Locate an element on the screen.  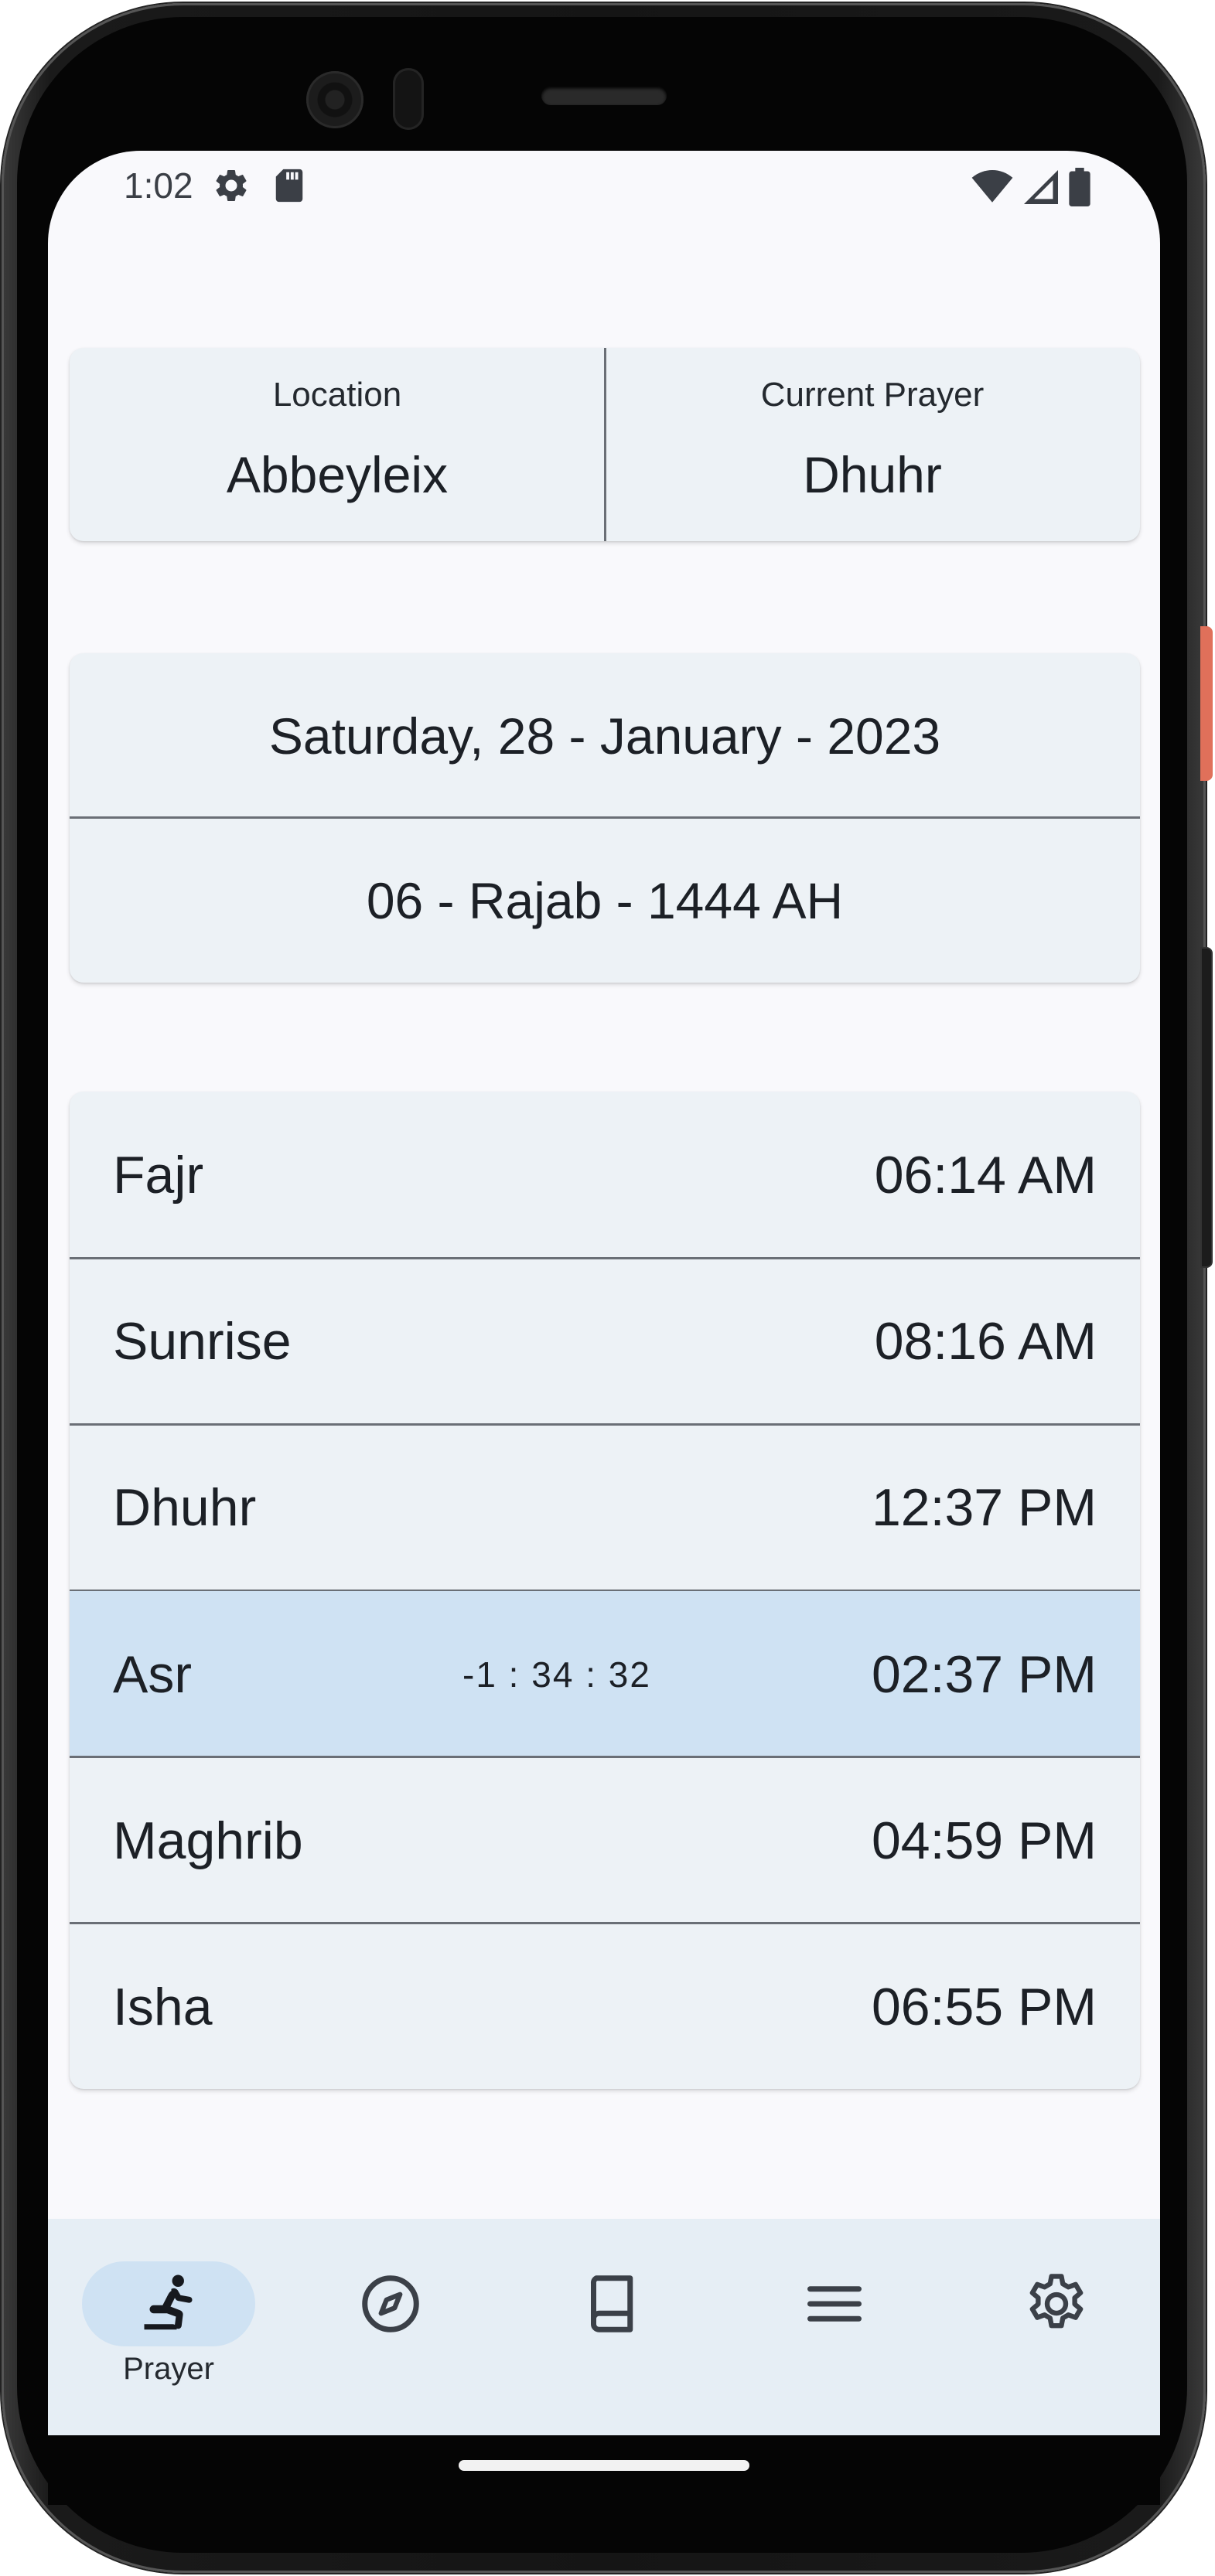
location-label: Location is located at coordinates (337, 395).